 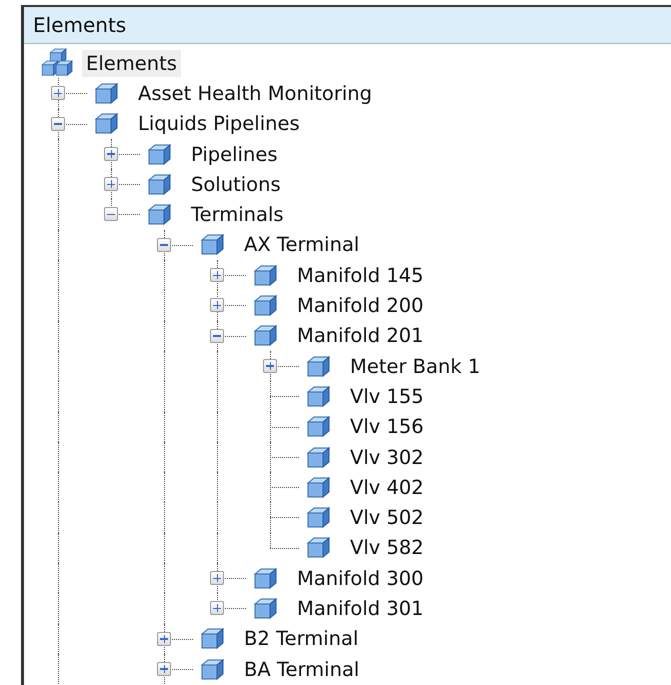 What do you see at coordinates (387, 487) in the screenshot?
I see `tree-item: Vlv 402` at bounding box center [387, 487].